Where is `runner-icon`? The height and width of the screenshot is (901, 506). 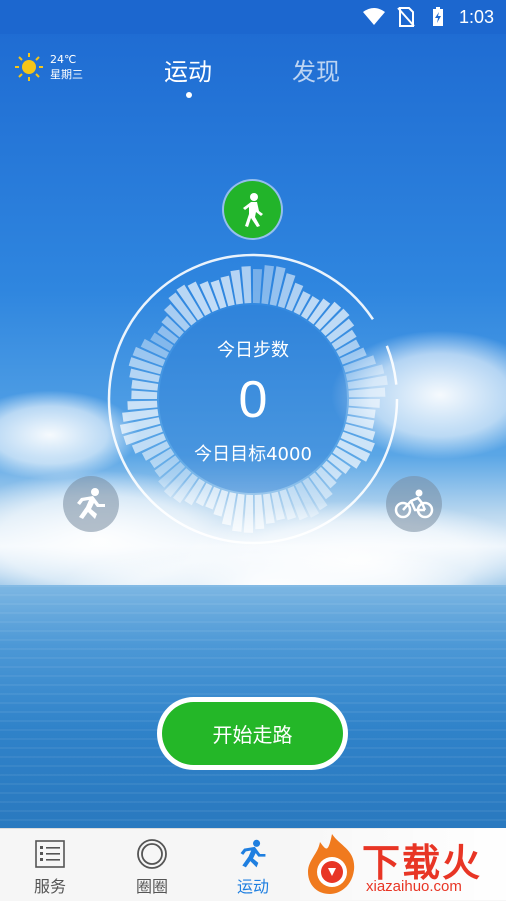 runner-icon is located at coordinates (253, 854).